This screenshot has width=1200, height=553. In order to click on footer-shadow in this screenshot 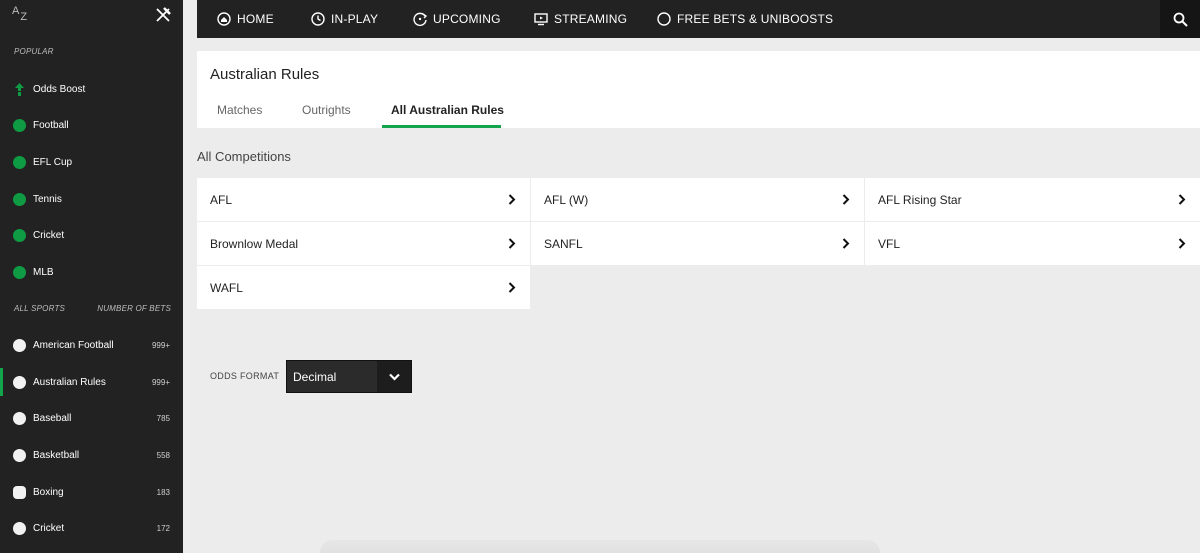, I will do `click(600, 546)`.